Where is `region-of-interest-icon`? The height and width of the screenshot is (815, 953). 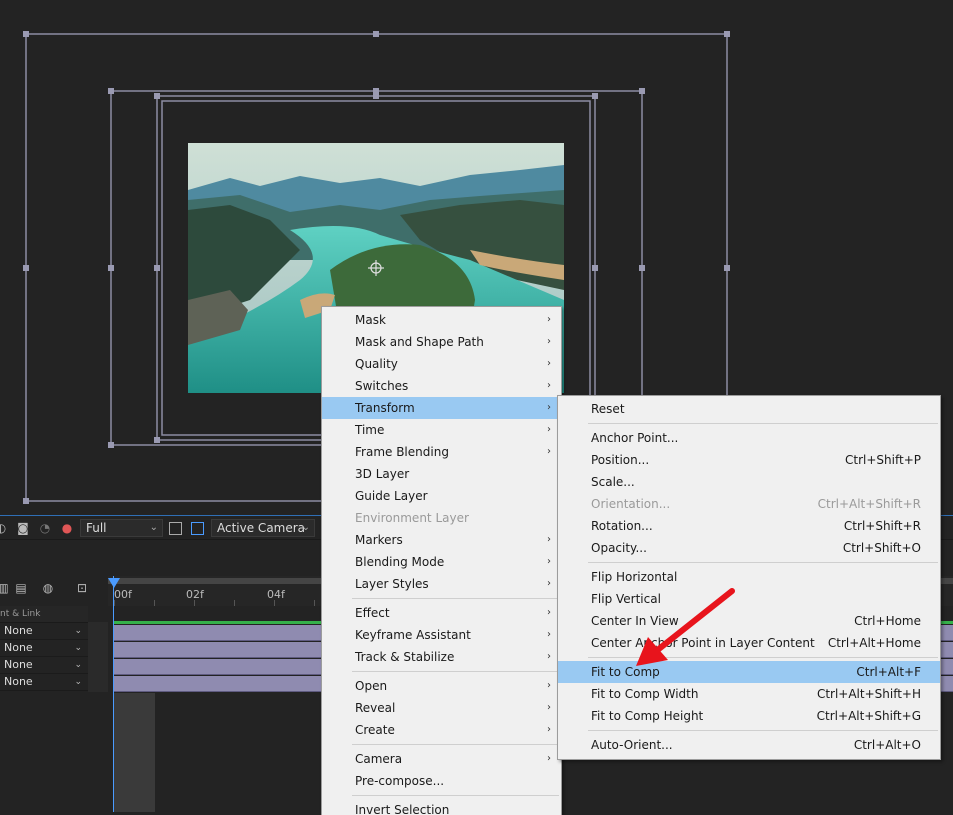 region-of-interest-icon is located at coordinates (175, 528).